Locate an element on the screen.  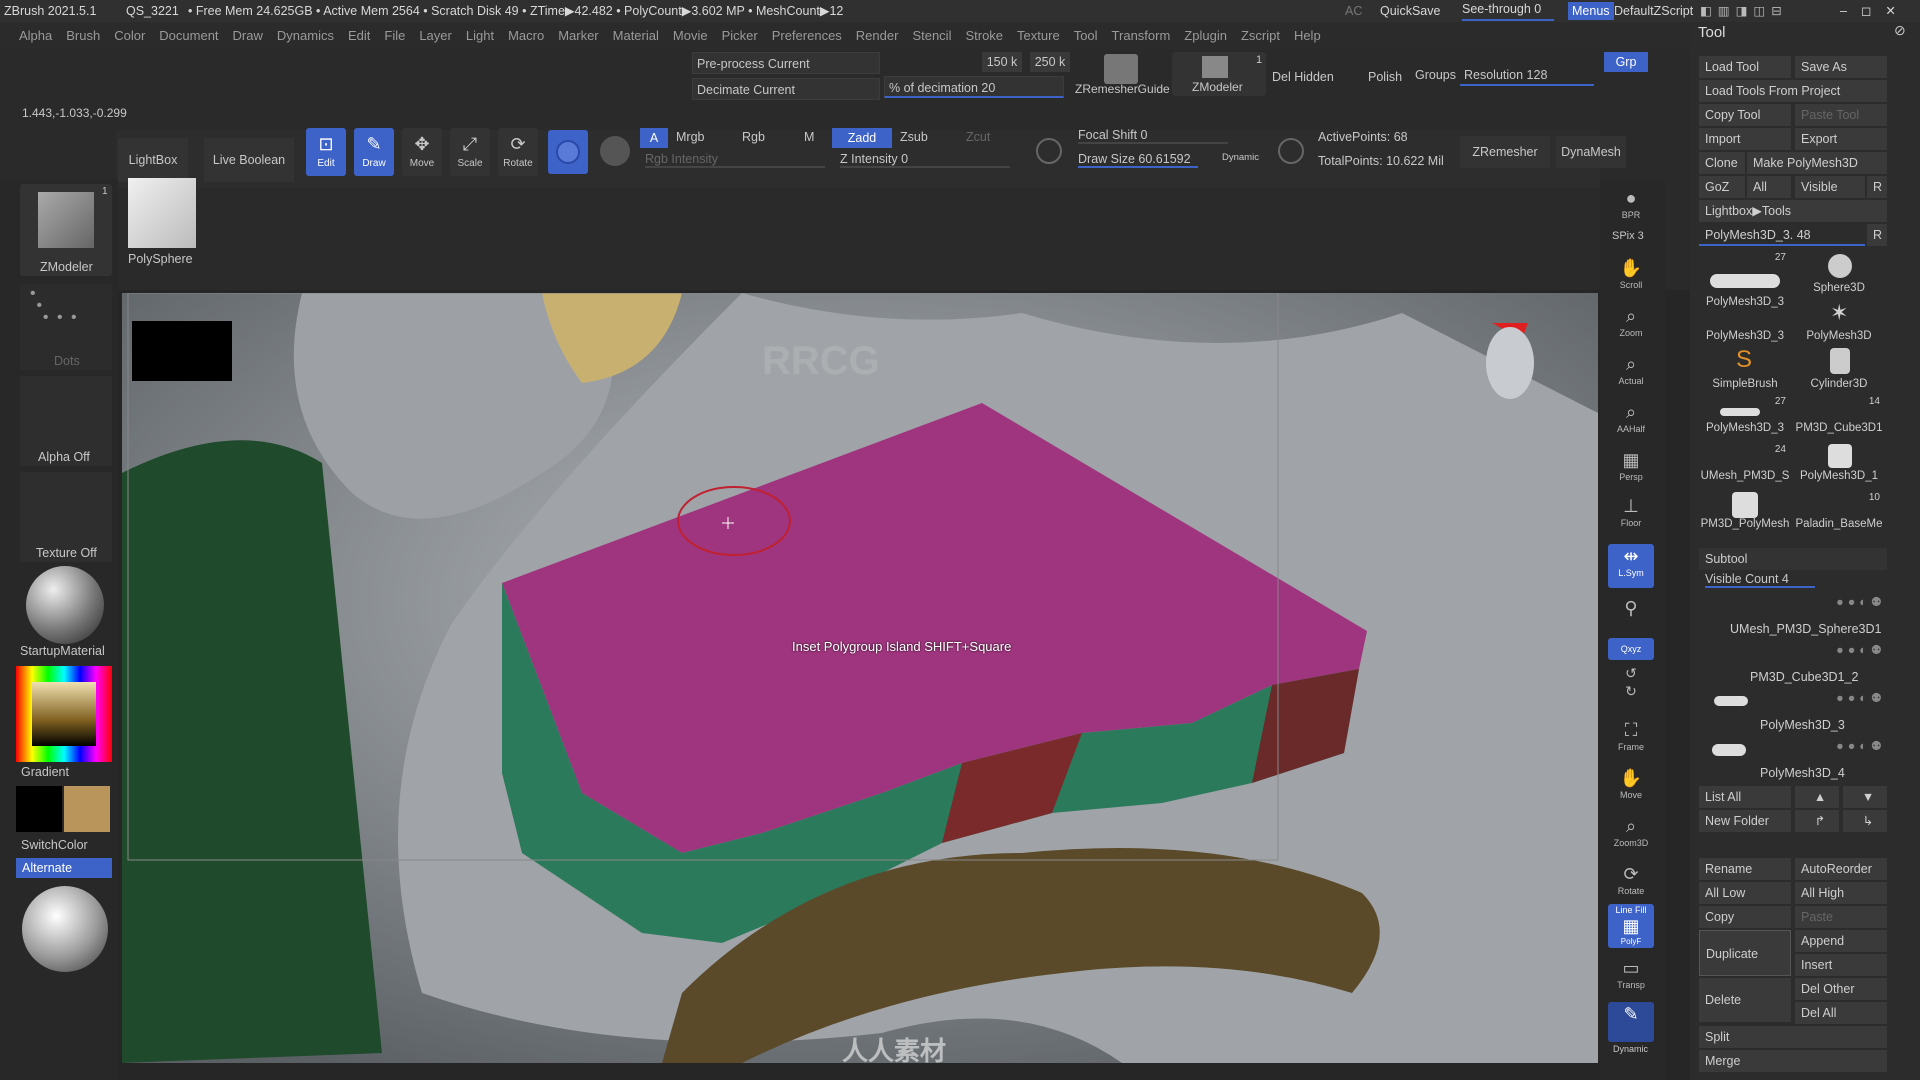
del-other-button: Del Other is located at coordinates (1841, 989).